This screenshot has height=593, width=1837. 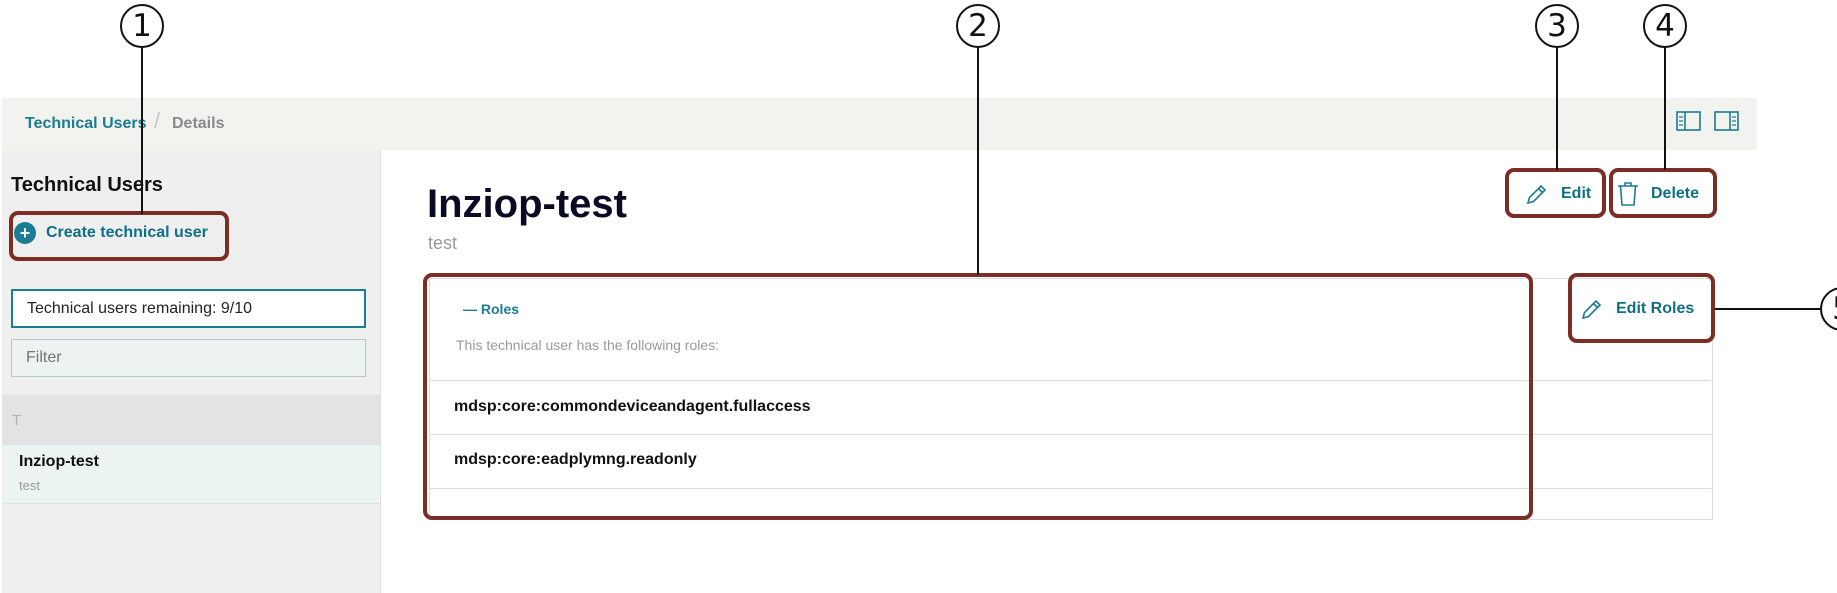 I want to click on left-panel-layout-icon, so click(x=1688, y=121).